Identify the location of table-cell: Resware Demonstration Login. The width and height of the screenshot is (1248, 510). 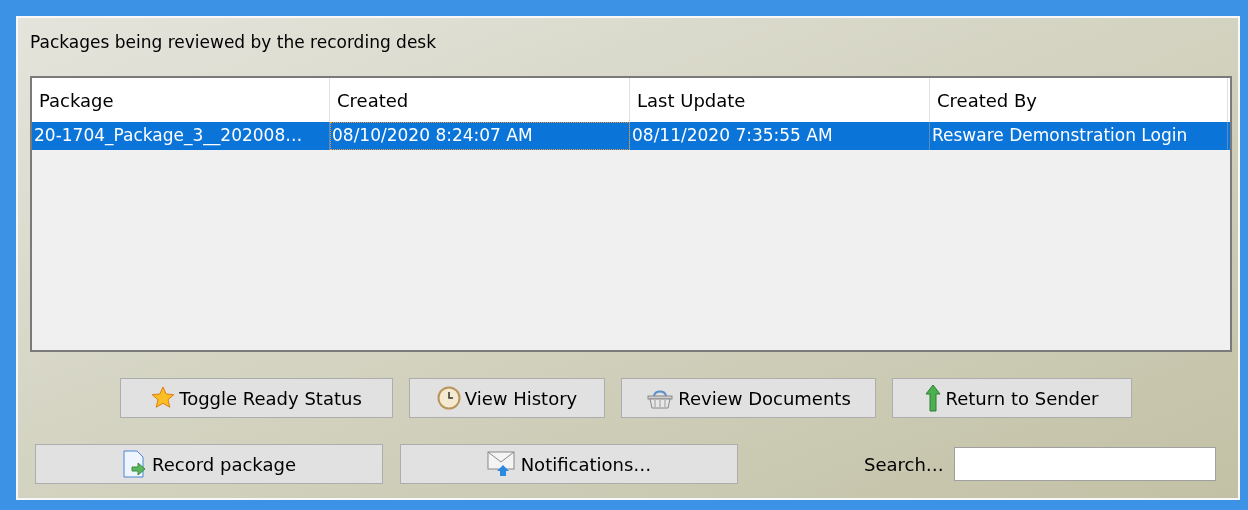
(1079, 136).